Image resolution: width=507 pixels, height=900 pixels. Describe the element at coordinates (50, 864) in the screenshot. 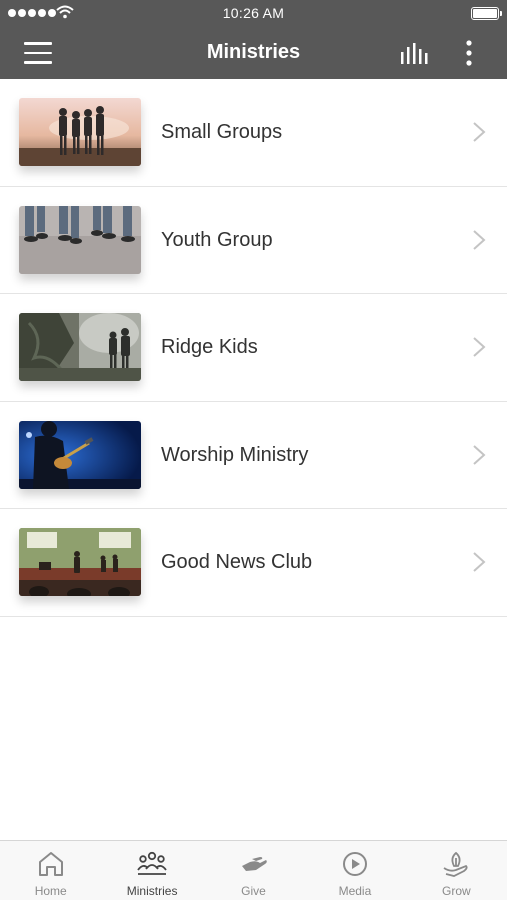

I see `home-icon` at that location.